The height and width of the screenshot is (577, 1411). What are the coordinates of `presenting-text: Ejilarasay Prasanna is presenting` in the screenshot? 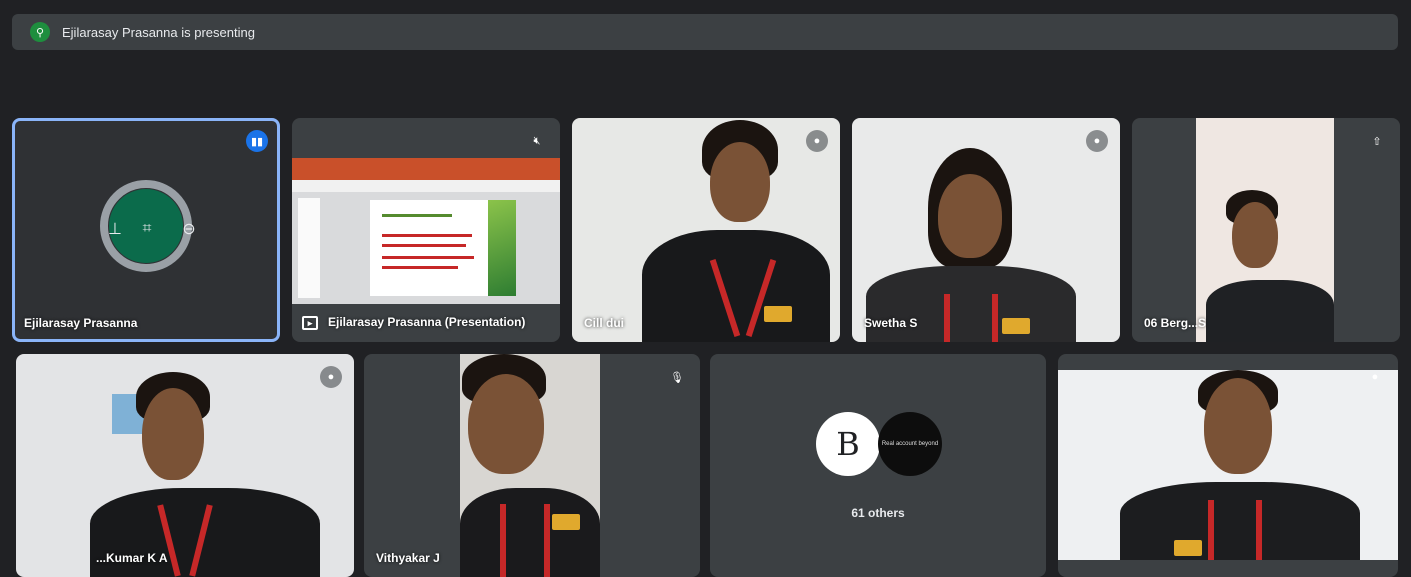 It's located at (158, 32).